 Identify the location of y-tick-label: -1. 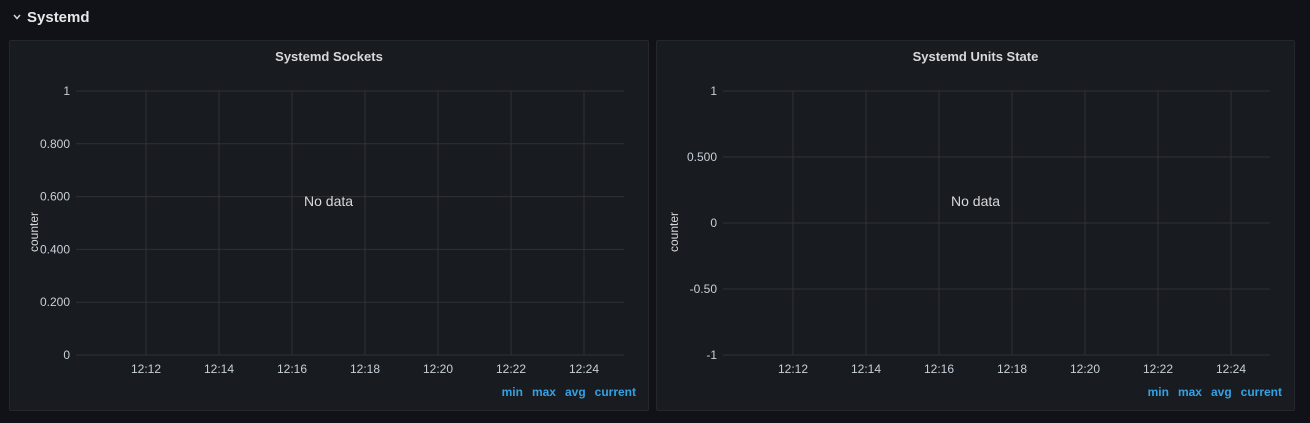
(711, 355).